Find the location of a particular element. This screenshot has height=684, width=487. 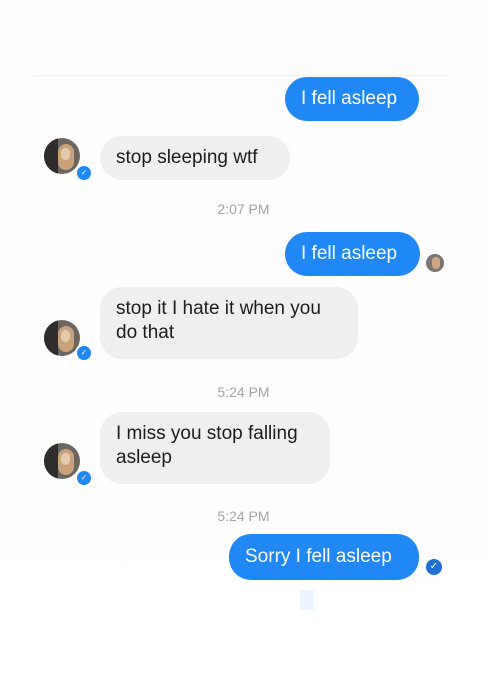

message-bubble-incoming: I miss you stop falling asleep is located at coordinates (215, 448).